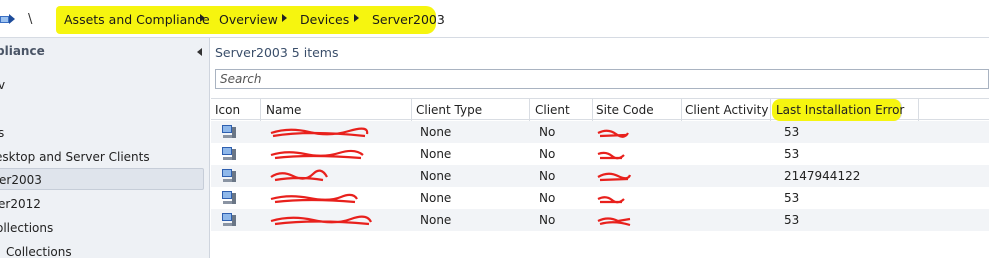 This screenshot has height=258, width=989. I want to click on table-row: None No 2147944122, so click(600, 176).